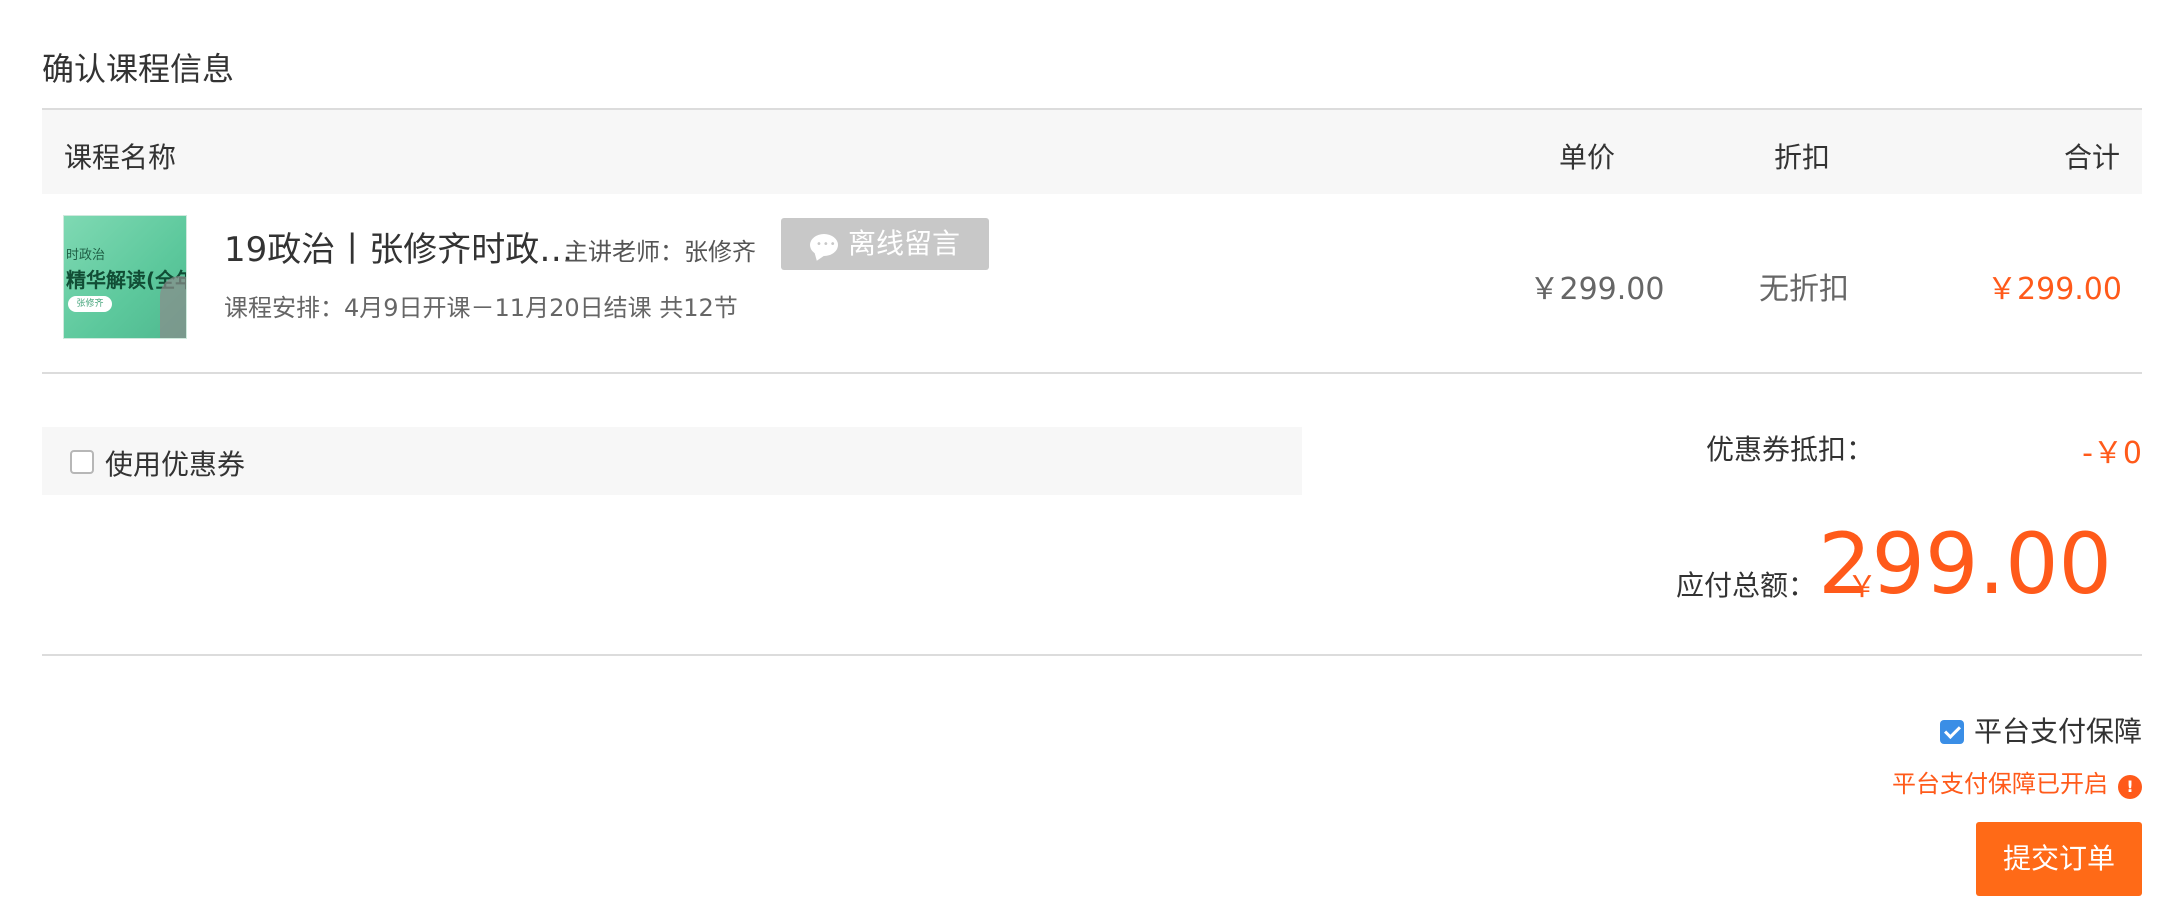  I want to click on thumbnail-text-top: 时政治, so click(86, 255).